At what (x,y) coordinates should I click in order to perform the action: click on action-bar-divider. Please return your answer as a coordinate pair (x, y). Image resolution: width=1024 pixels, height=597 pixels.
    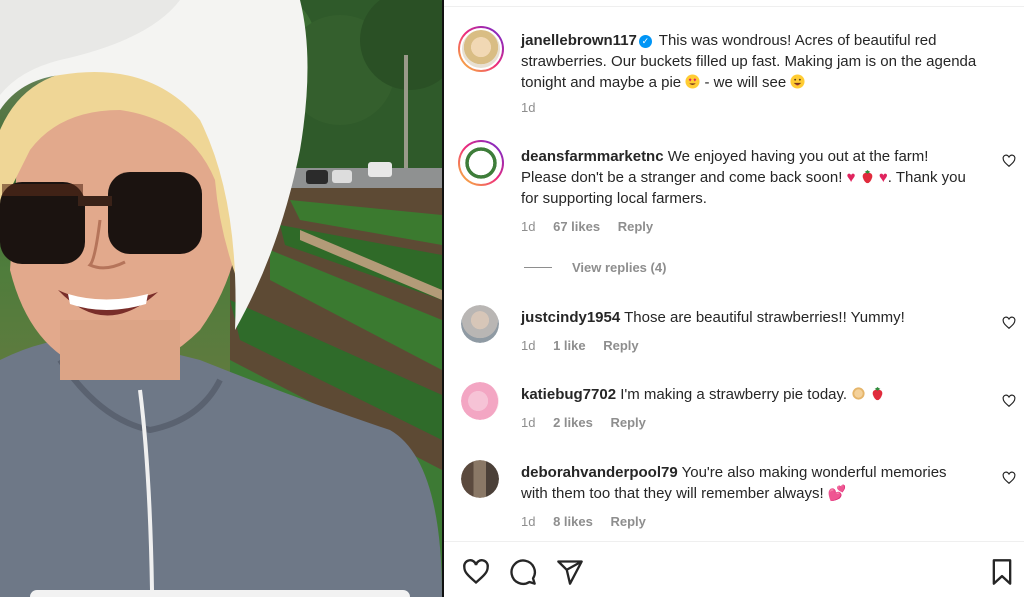
    Looking at the image, I should click on (734, 541).